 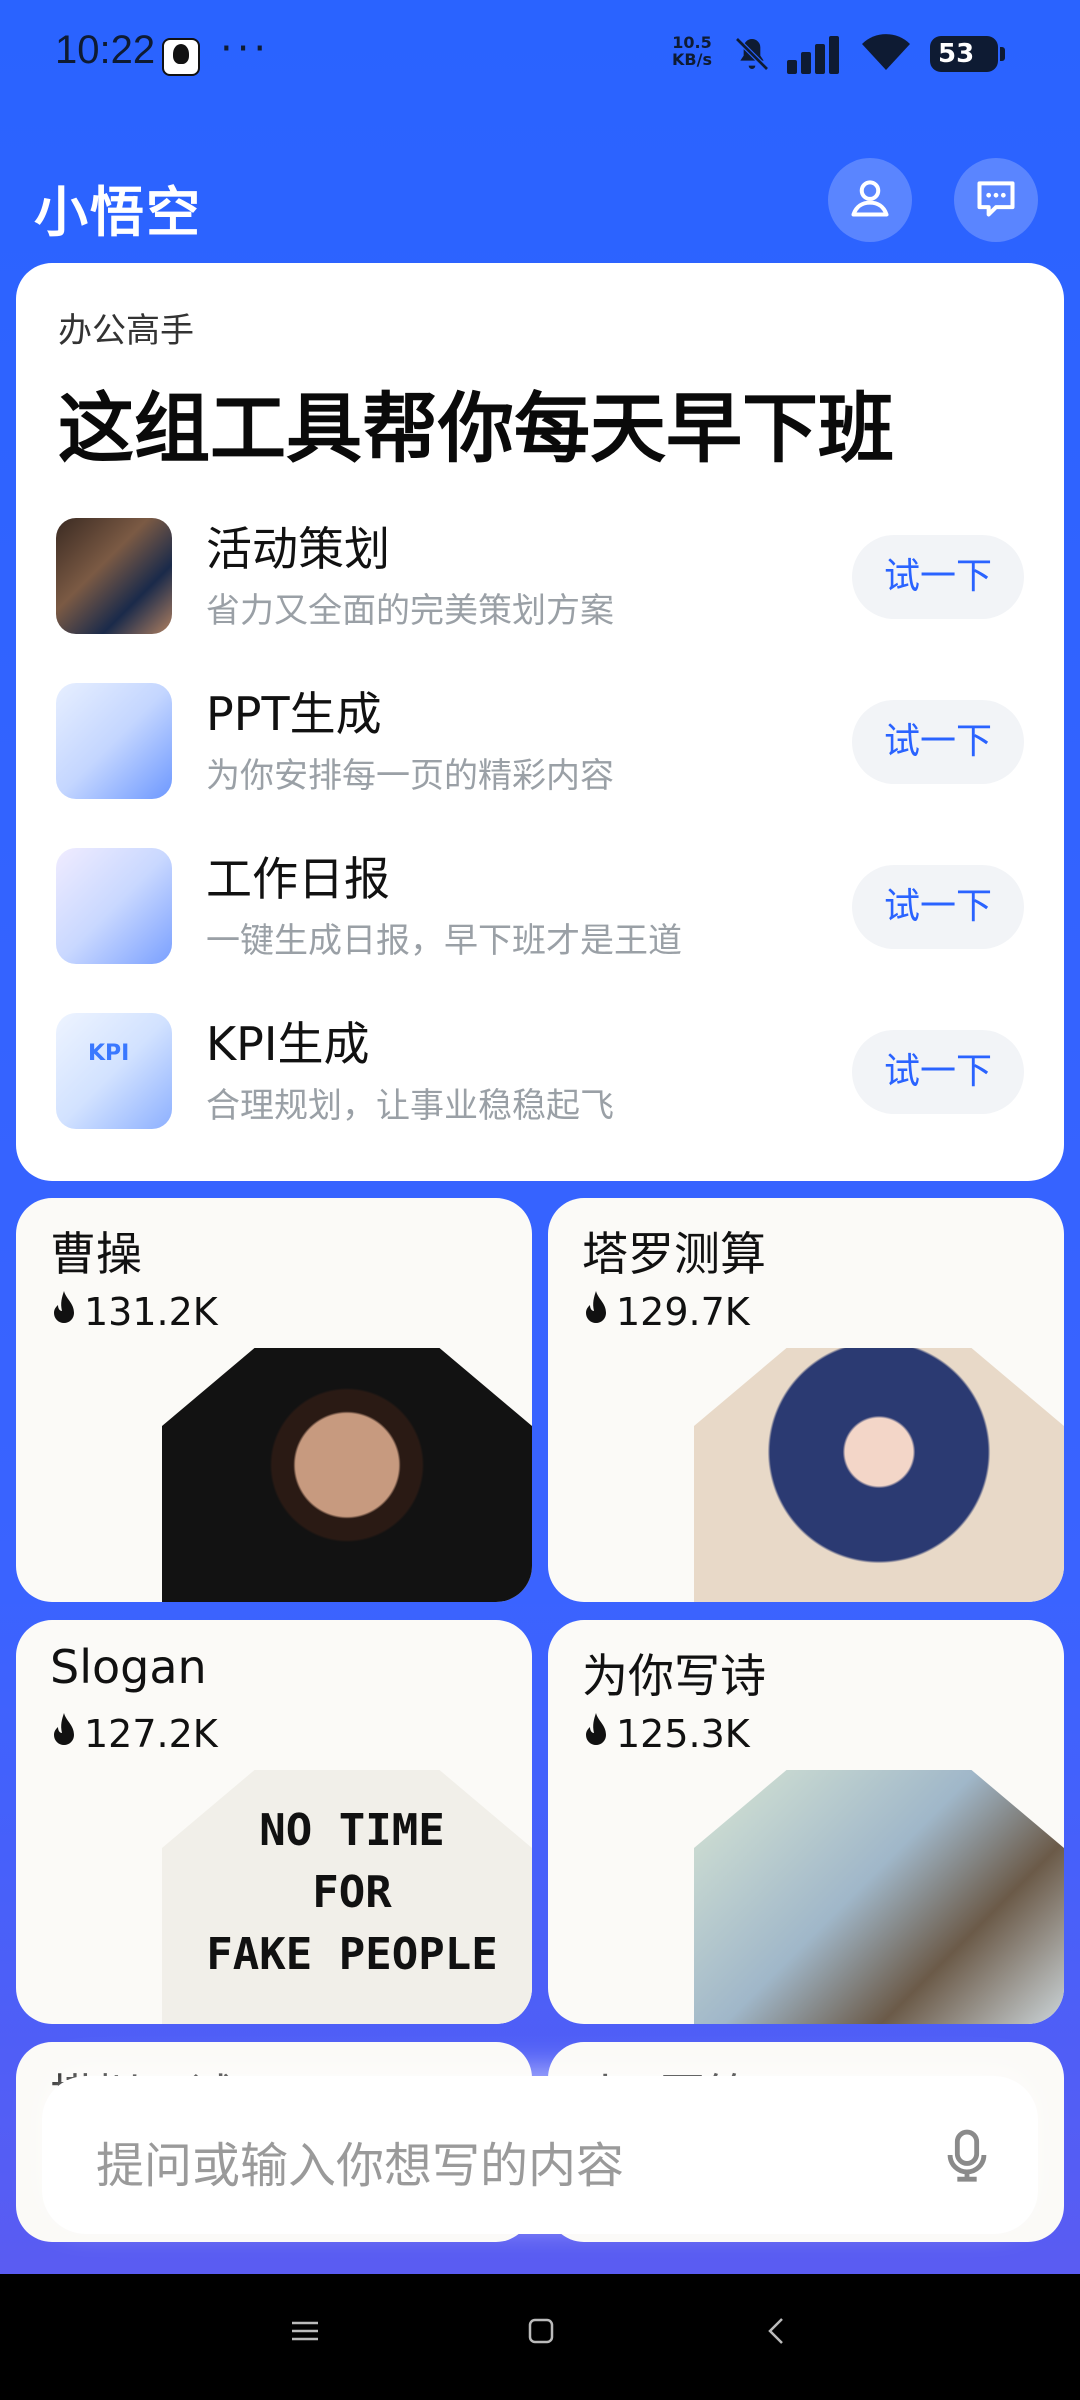 I want to click on slogan-line: FAKE PEOPLE, so click(x=352, y=1954).